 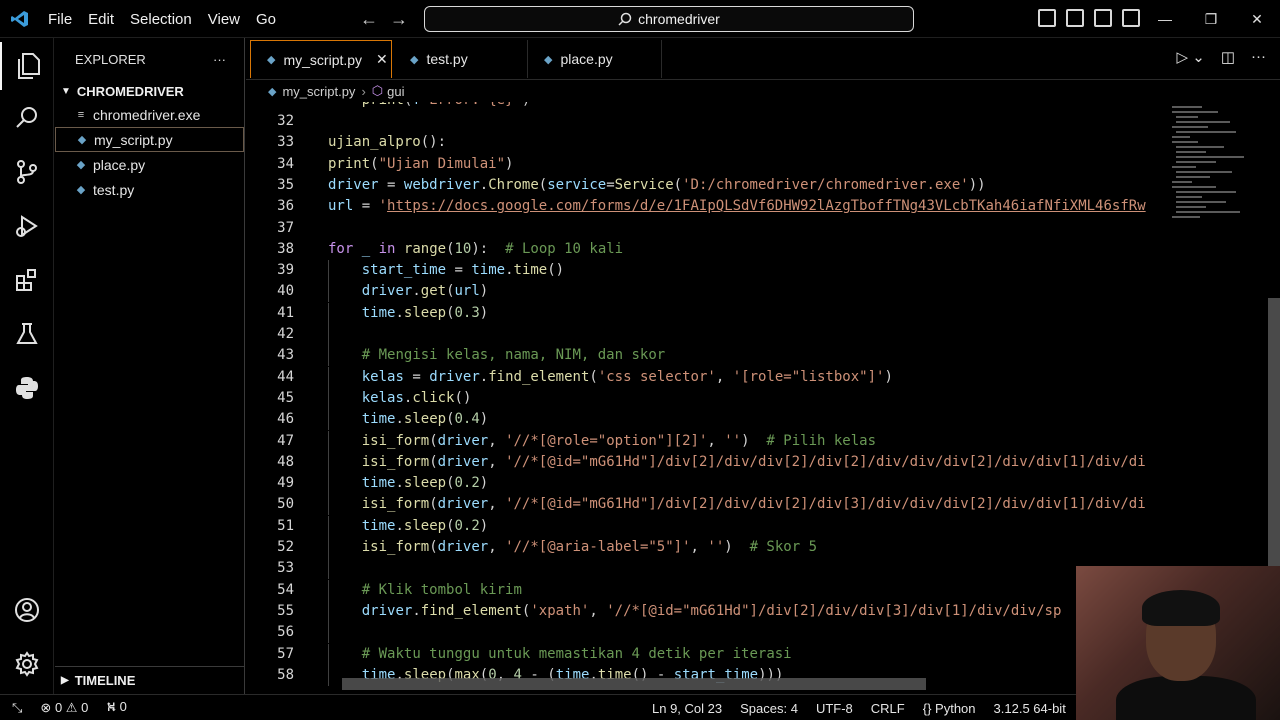 I want to click on language-mode: {} Python, so click(x=949, y=708).